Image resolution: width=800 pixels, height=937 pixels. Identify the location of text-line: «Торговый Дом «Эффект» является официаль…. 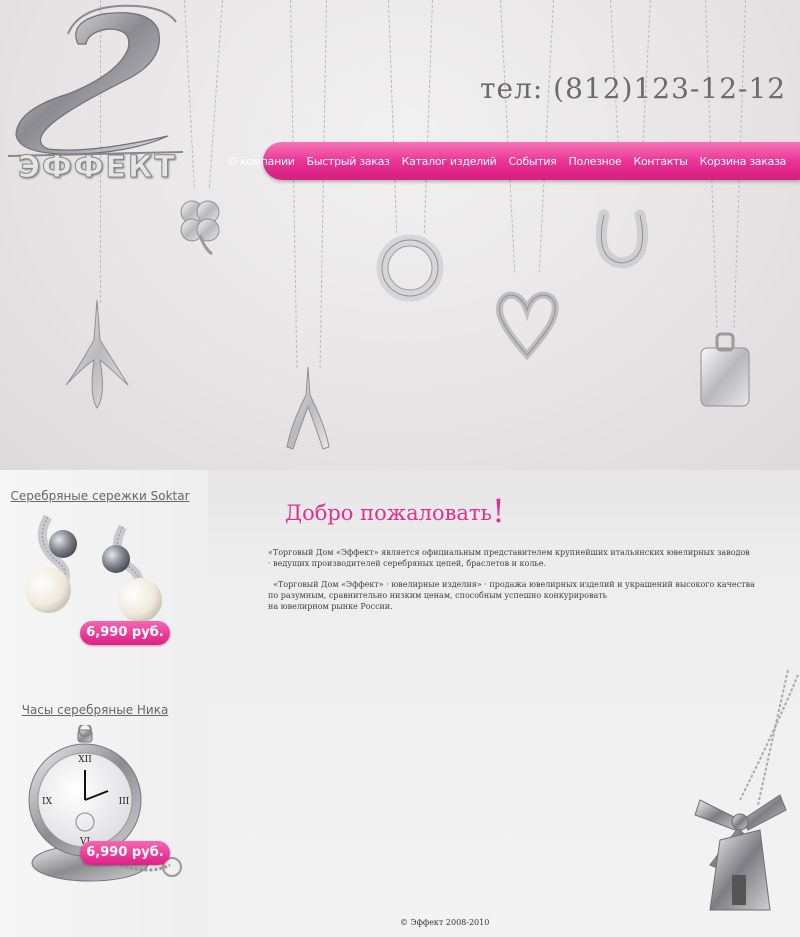
(509, 552).